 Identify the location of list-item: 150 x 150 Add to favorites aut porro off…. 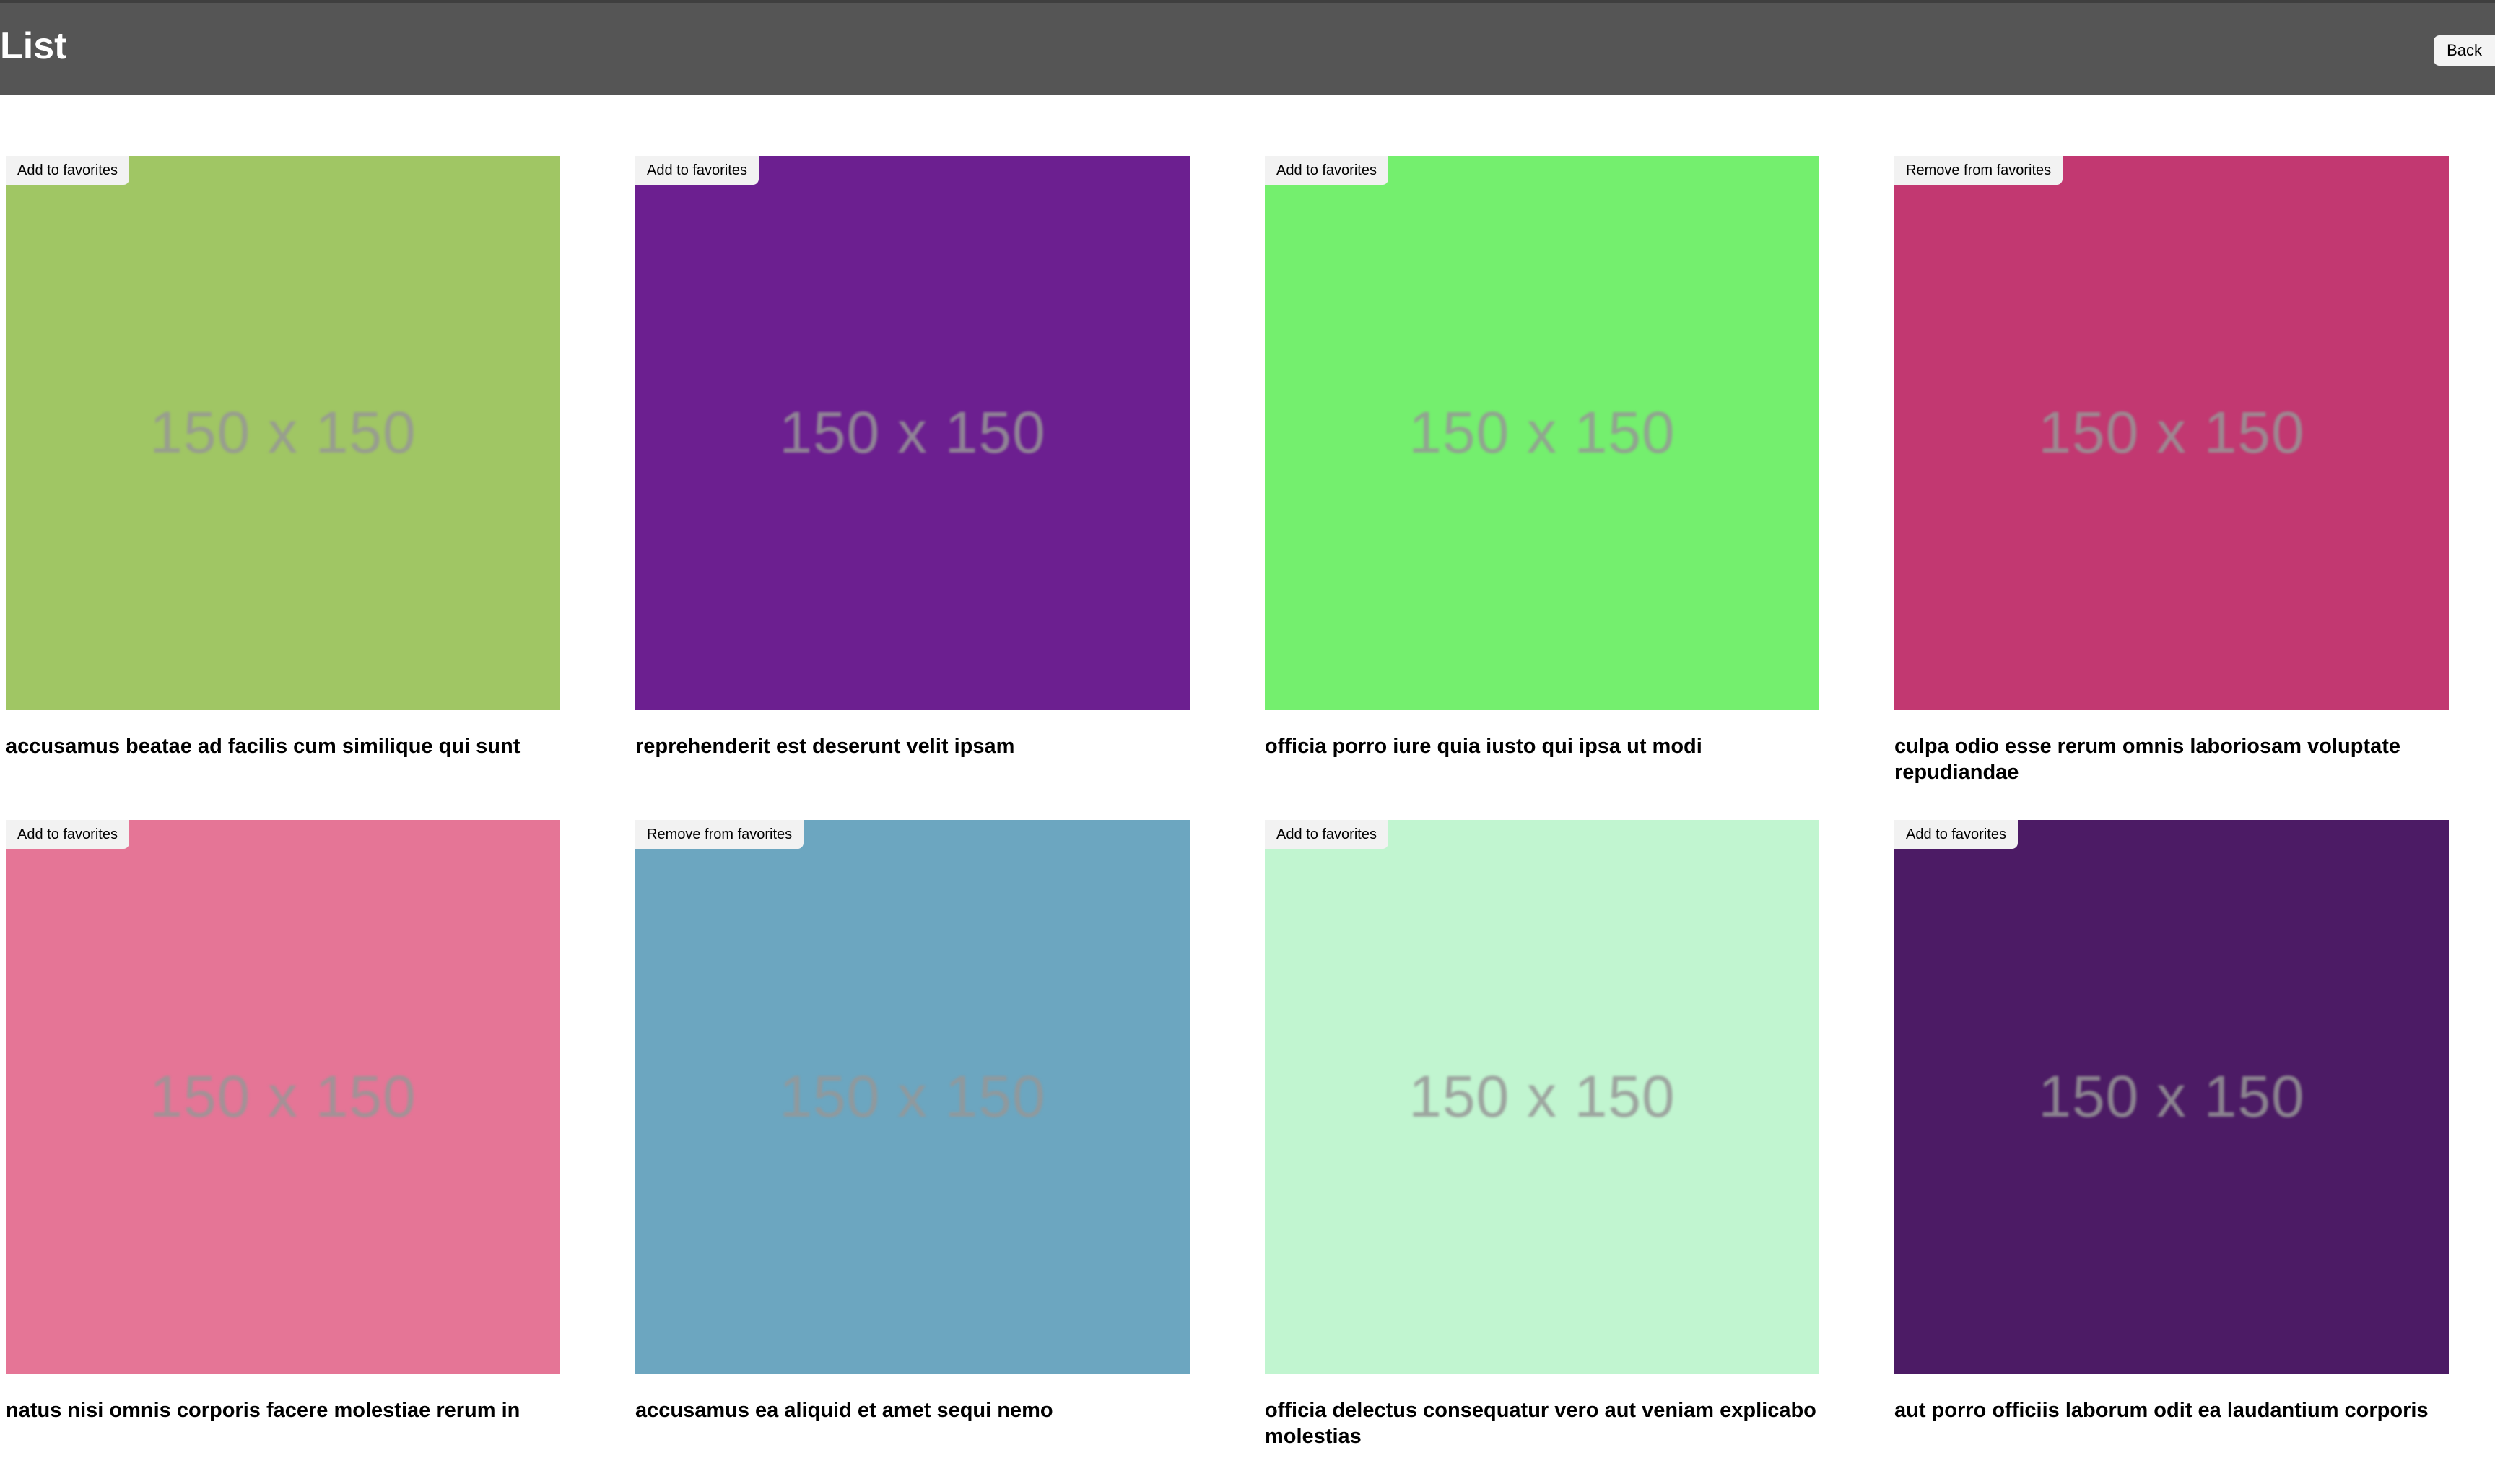
(2171, 1152).